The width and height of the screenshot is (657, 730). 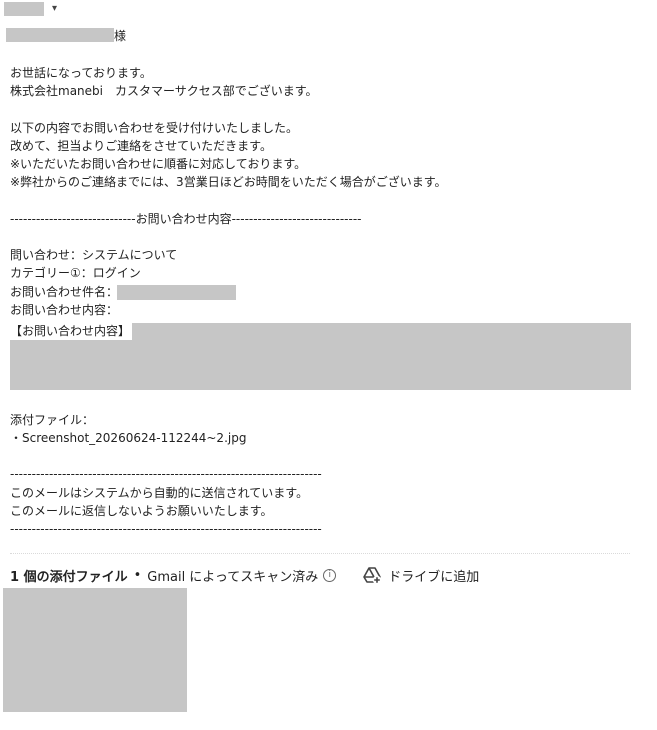 I want to click on field-content: お問い合わせ内容：, so click(x=64, y=310).